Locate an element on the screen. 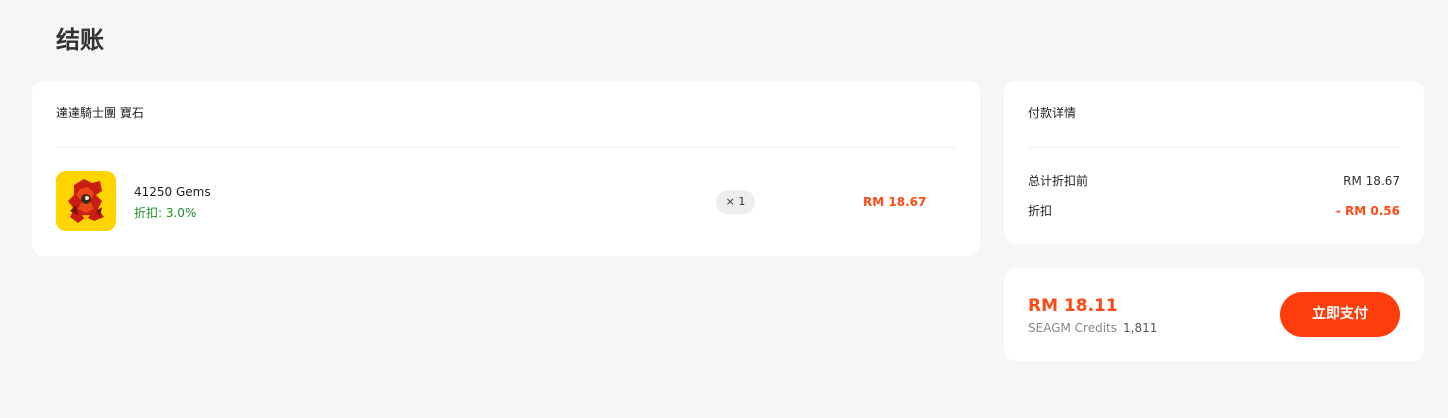  page-title: 结账 is located at coordinates (80, 40).